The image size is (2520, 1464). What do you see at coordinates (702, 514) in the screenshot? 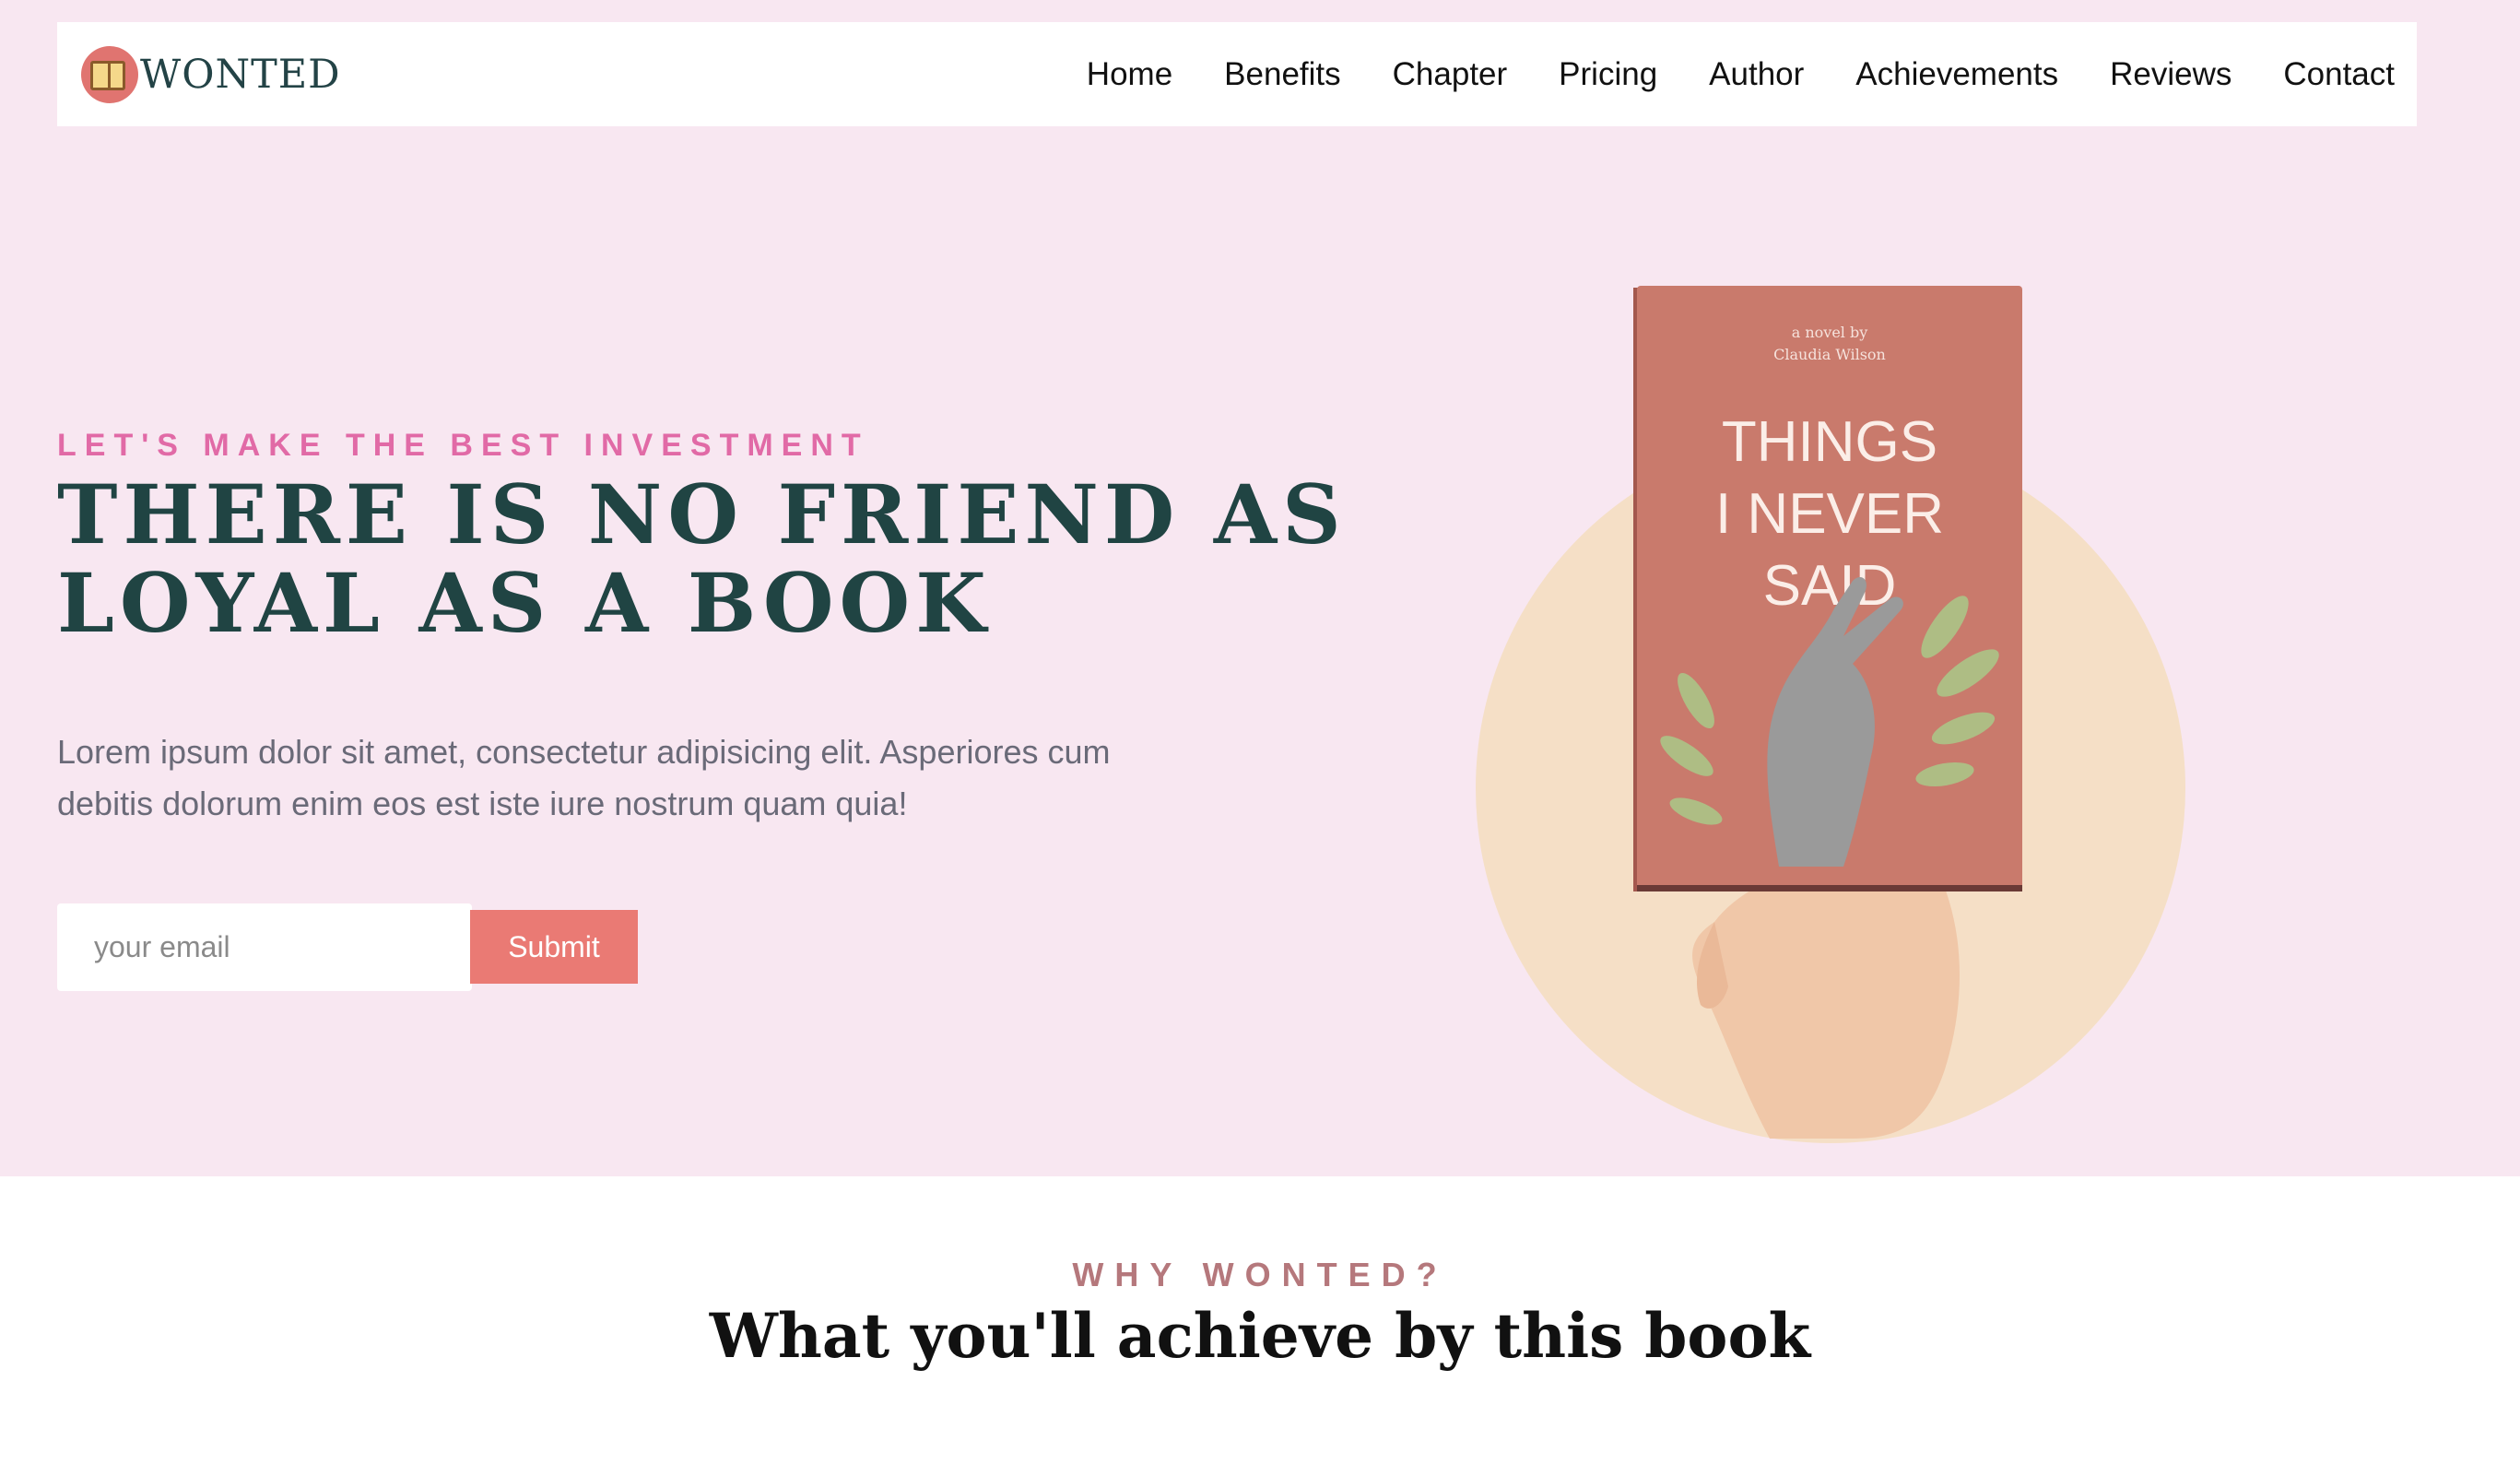
I see `hero-title-line-1: THERE IS NO FRIEND AS` at bounding box center [702, 514].